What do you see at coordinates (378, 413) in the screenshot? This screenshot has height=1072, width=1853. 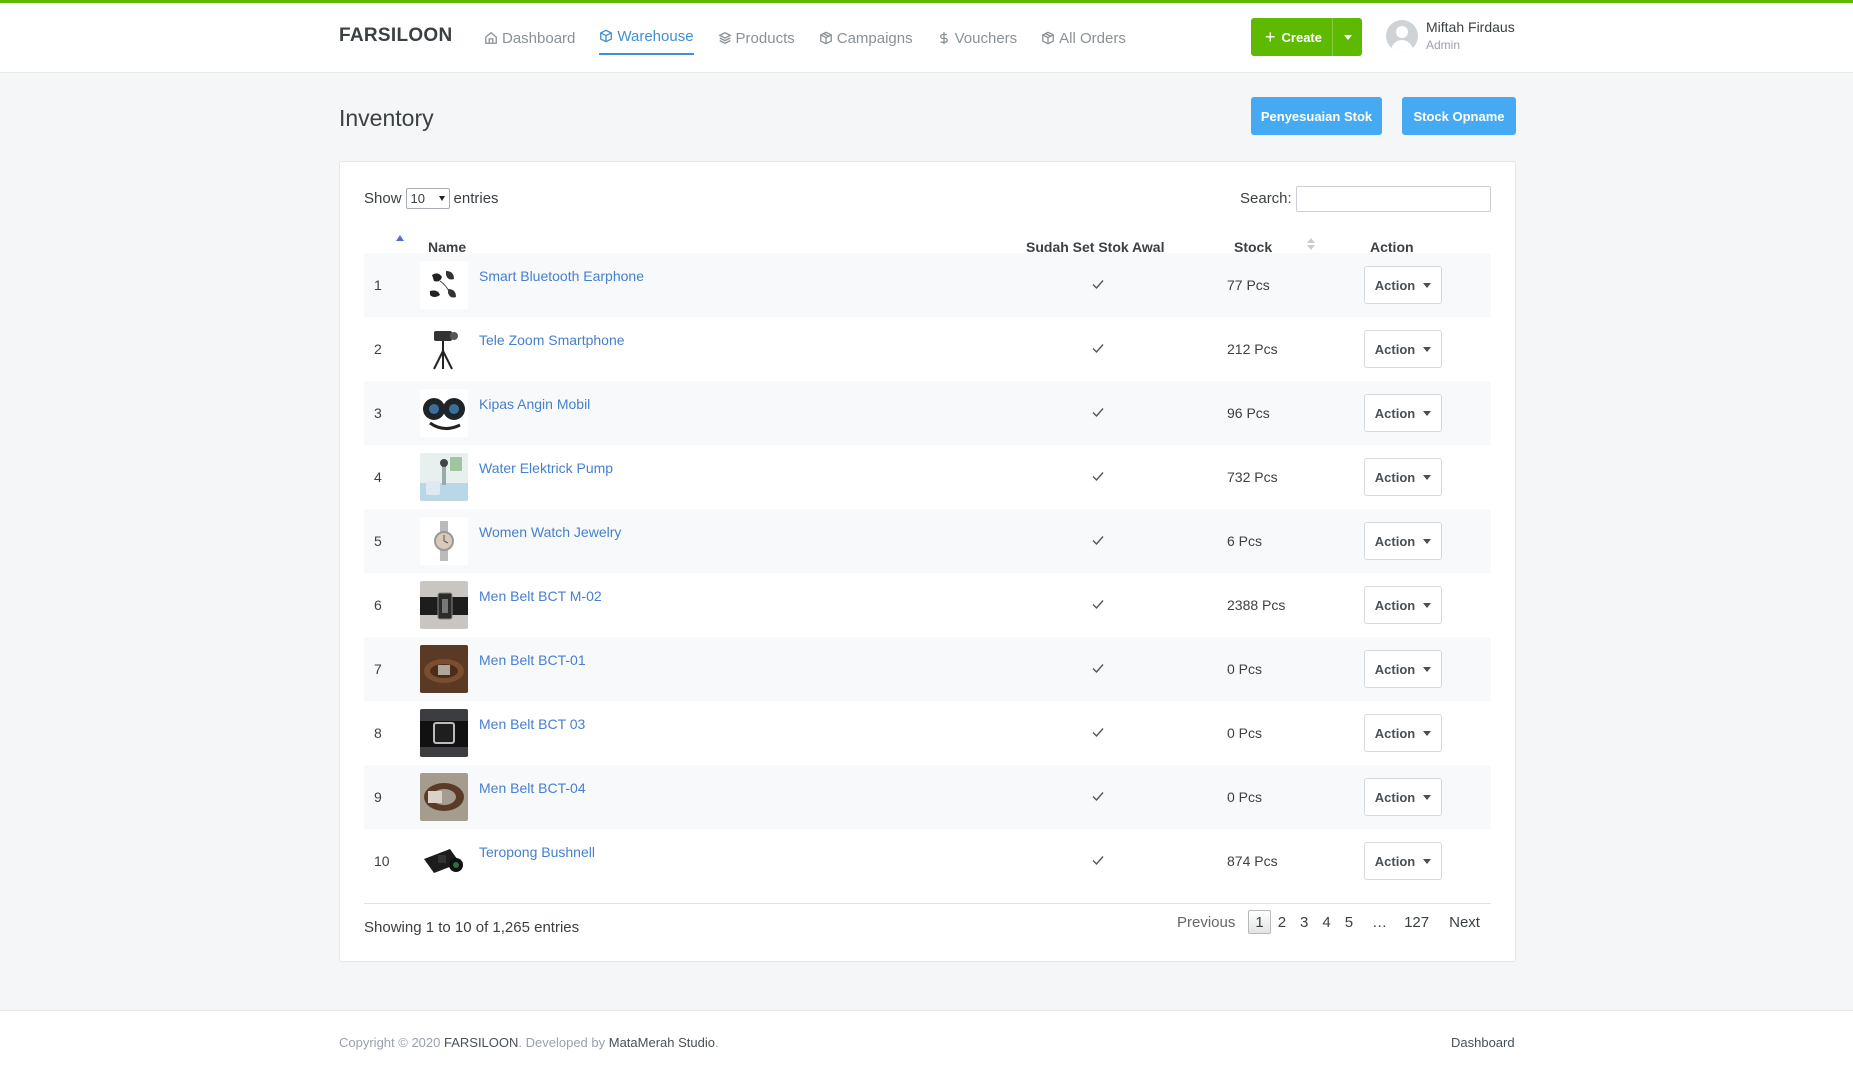 I see `row-number: 3` at bounding box center [378, 413].